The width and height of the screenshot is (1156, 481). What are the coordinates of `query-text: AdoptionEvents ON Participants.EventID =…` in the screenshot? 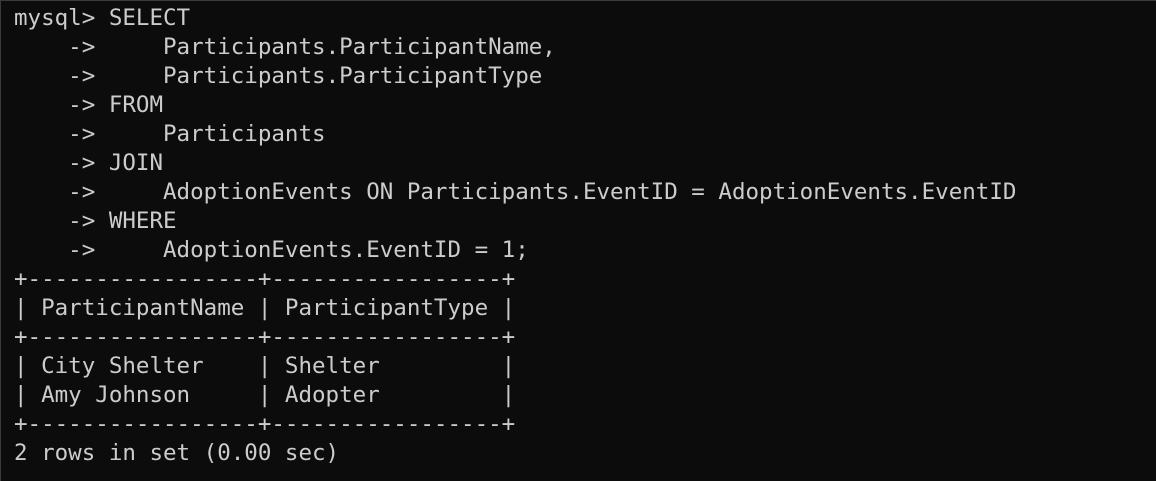 It's located at (562, 192).